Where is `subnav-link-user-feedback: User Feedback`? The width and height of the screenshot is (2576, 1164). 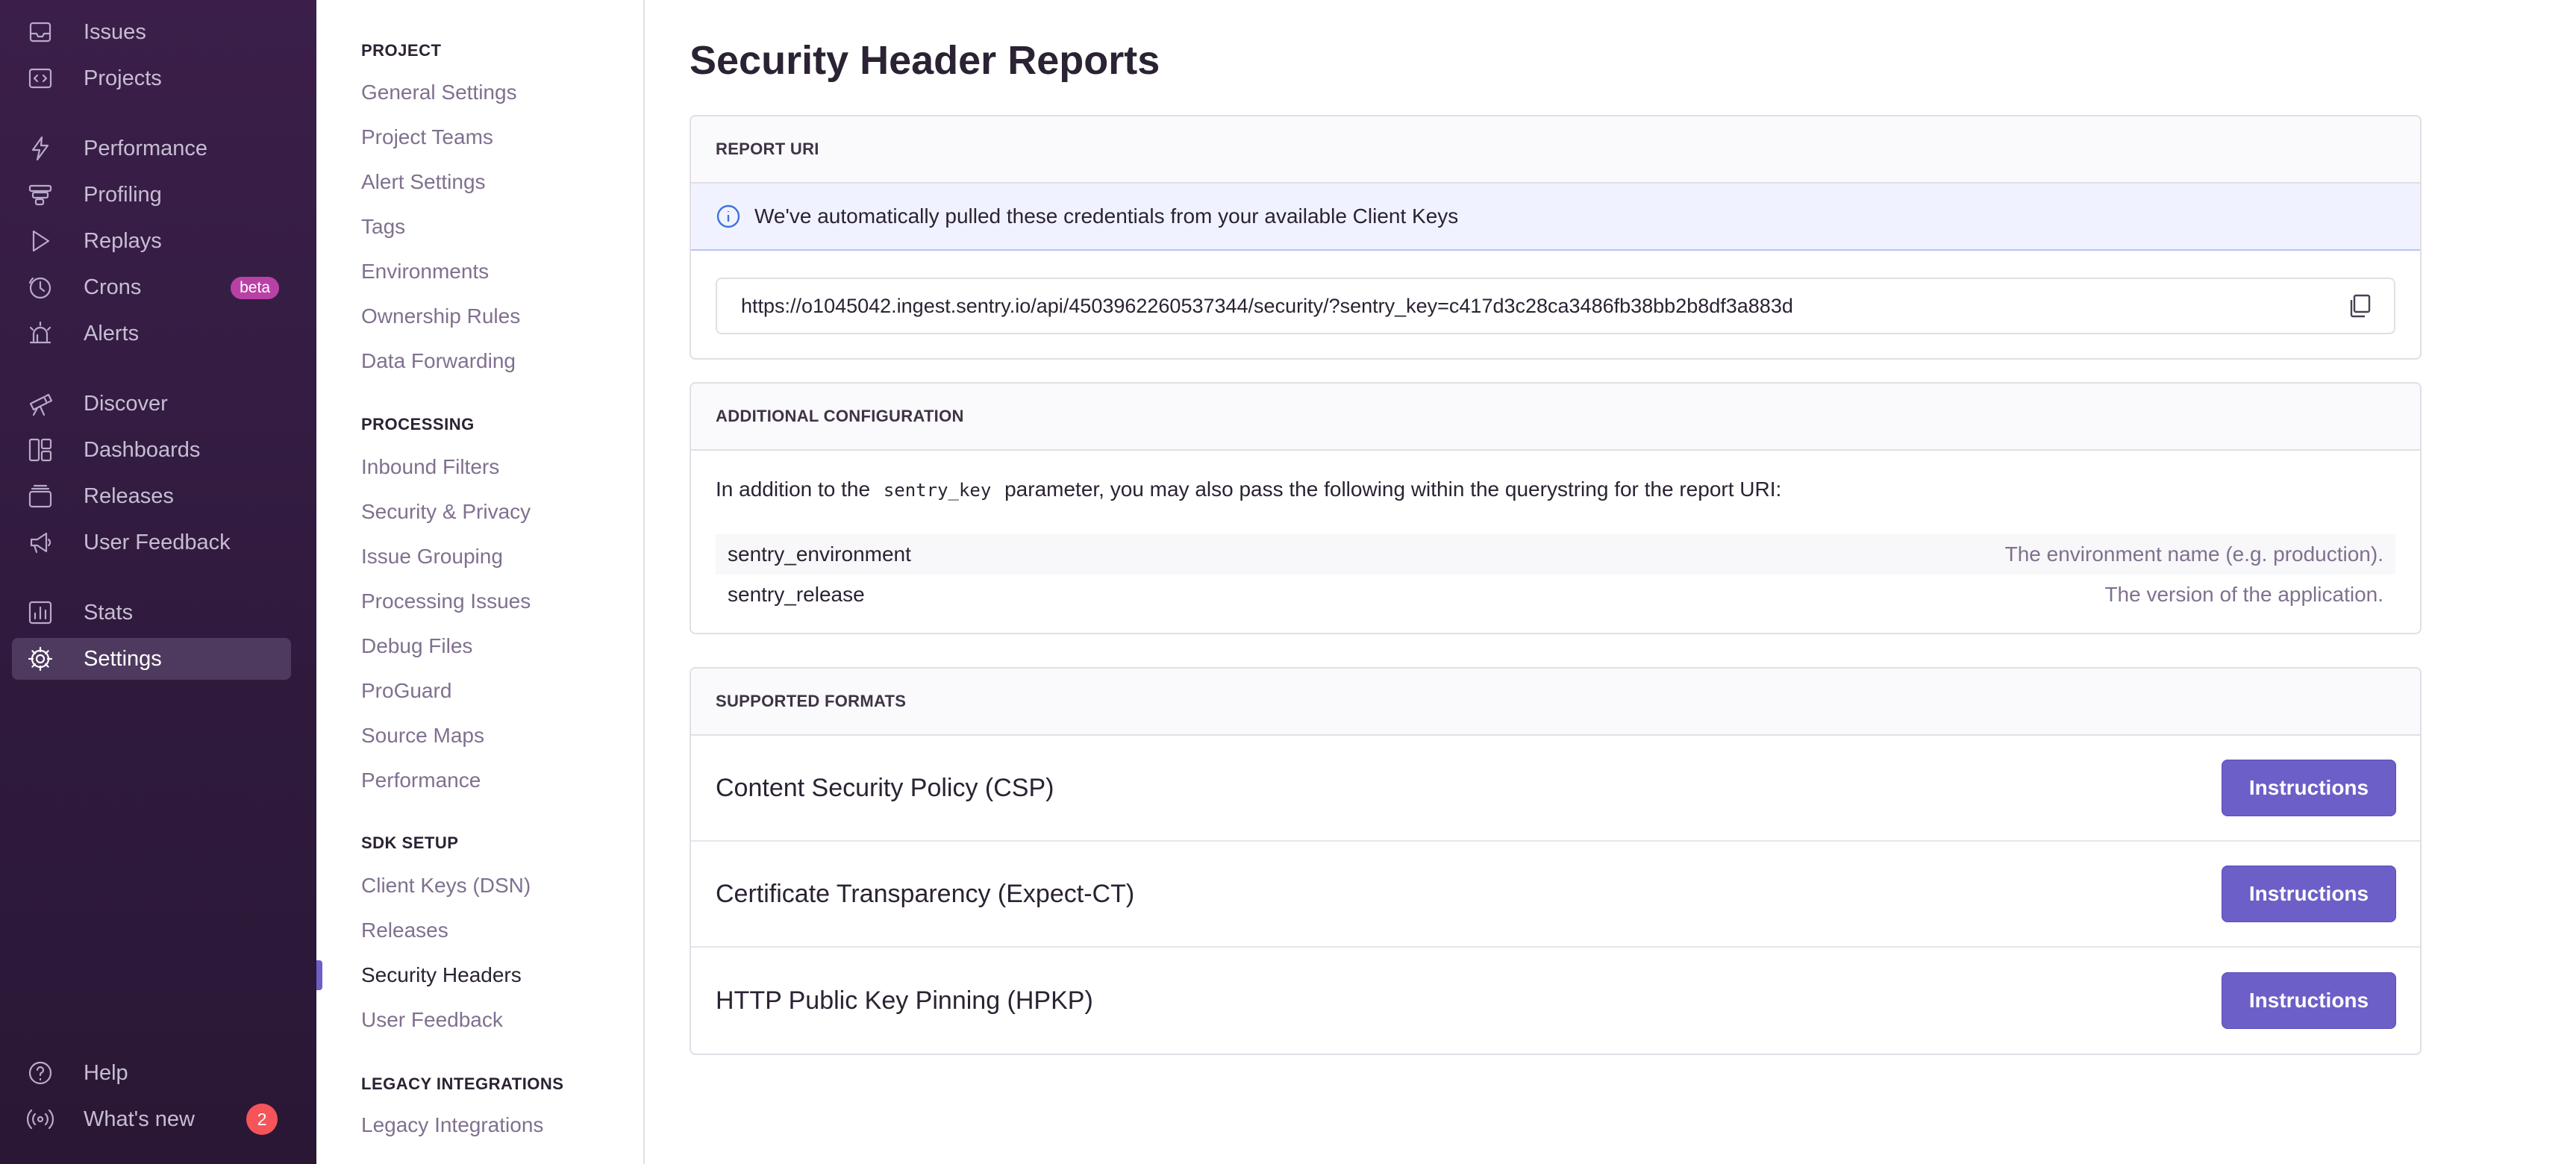
subnav-link-user-feedback: User Feedback is located at coordinates (432, 1020).